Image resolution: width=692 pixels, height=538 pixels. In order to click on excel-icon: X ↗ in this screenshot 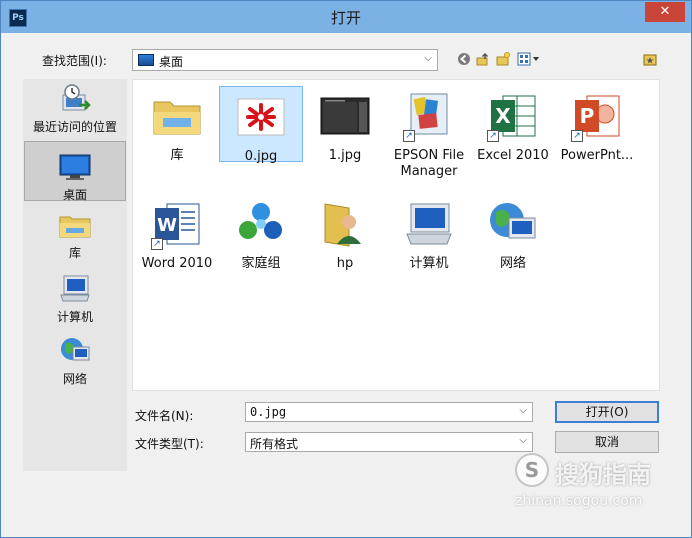, I will do `click(513, 116)`.